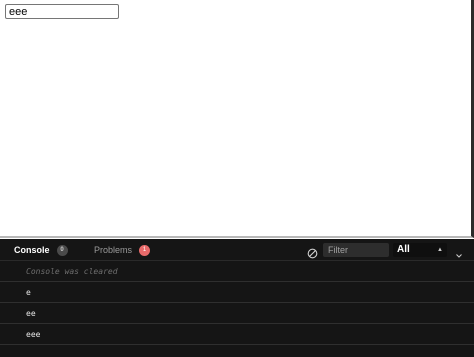 This screenshot has height=357, width=474. Describe the element at coordinates (459, 251) in the screenshot. I see `collapse-chevron-icon` at that location.